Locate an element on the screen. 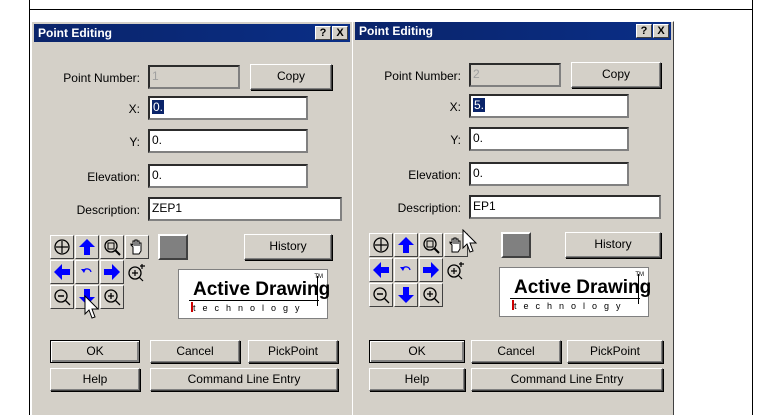  frame-left-border is located at coordinates (29, 207).